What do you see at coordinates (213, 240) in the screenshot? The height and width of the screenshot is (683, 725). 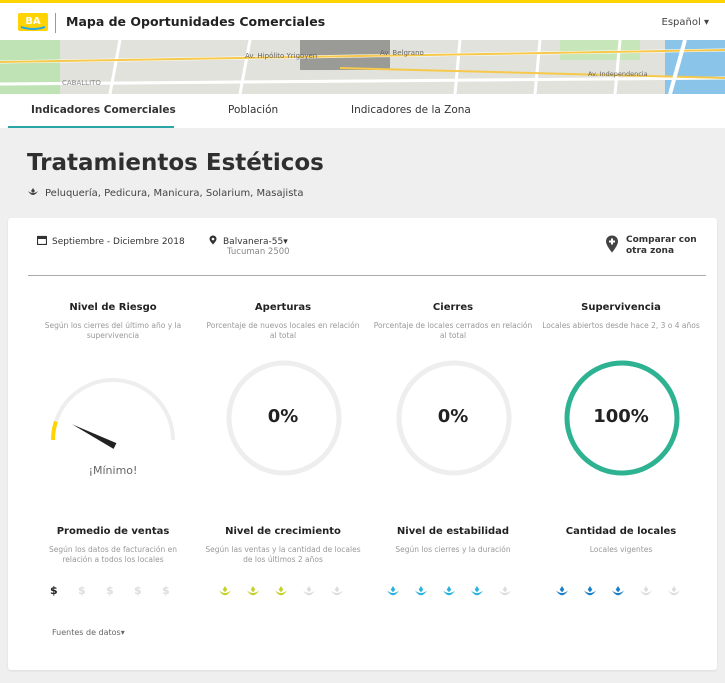 I see `location-pin-icon` at bounding box center [213, 240].